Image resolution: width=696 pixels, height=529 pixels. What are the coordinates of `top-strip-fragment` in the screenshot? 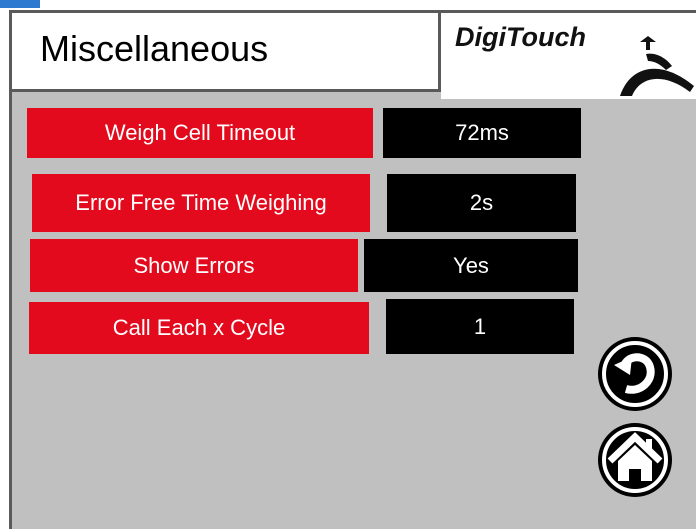 It's located at (20, 4).